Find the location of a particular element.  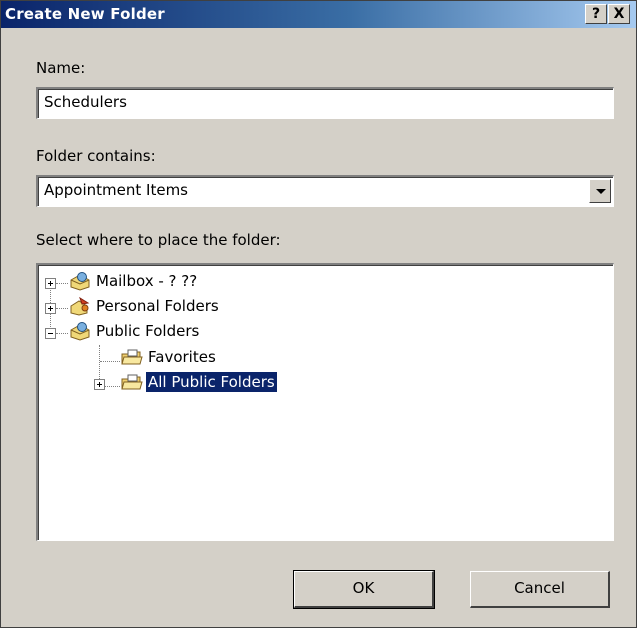

tree-item-label: Favorites is located at coordinates (182, 357).